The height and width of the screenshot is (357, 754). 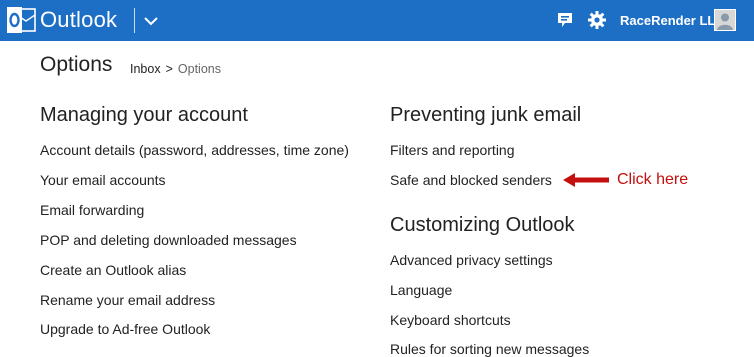 What do you see at coordinates (76, 64) in the screenshot?
I see `page-title: Options` at bounding box center [76, 64].